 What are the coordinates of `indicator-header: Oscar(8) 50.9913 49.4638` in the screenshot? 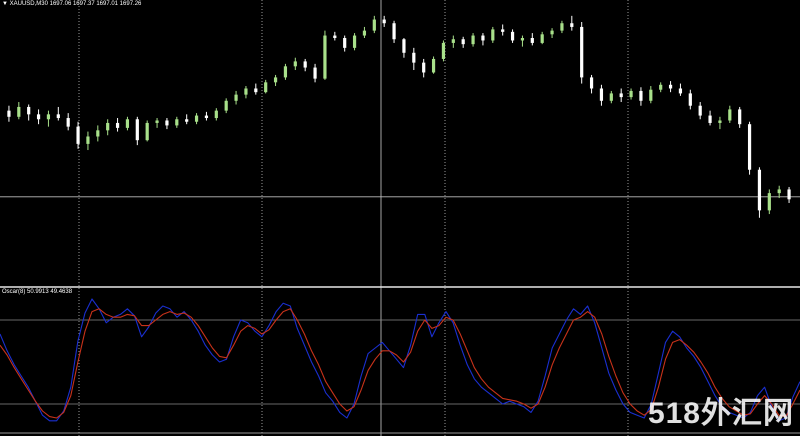 It's located at (37, 292).